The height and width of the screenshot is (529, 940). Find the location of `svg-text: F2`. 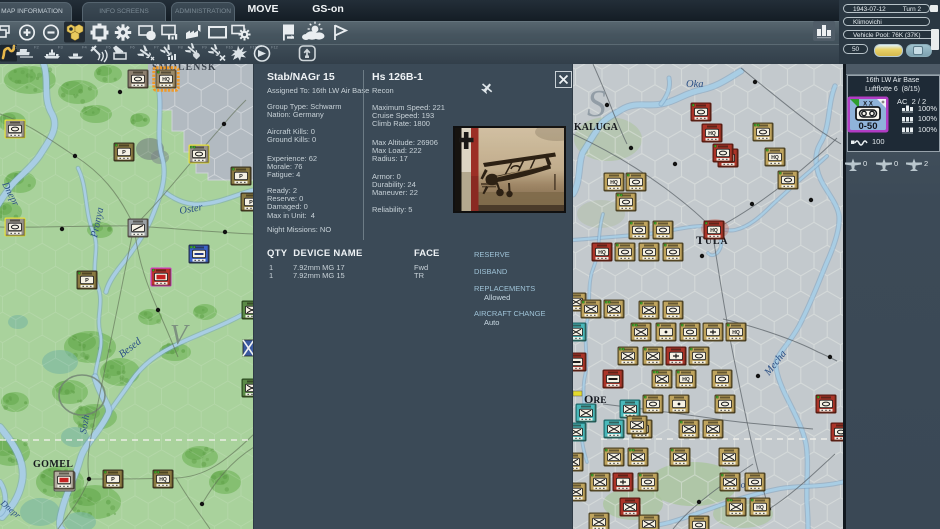

svg-text: F2 is located at coordinates (36, 47).